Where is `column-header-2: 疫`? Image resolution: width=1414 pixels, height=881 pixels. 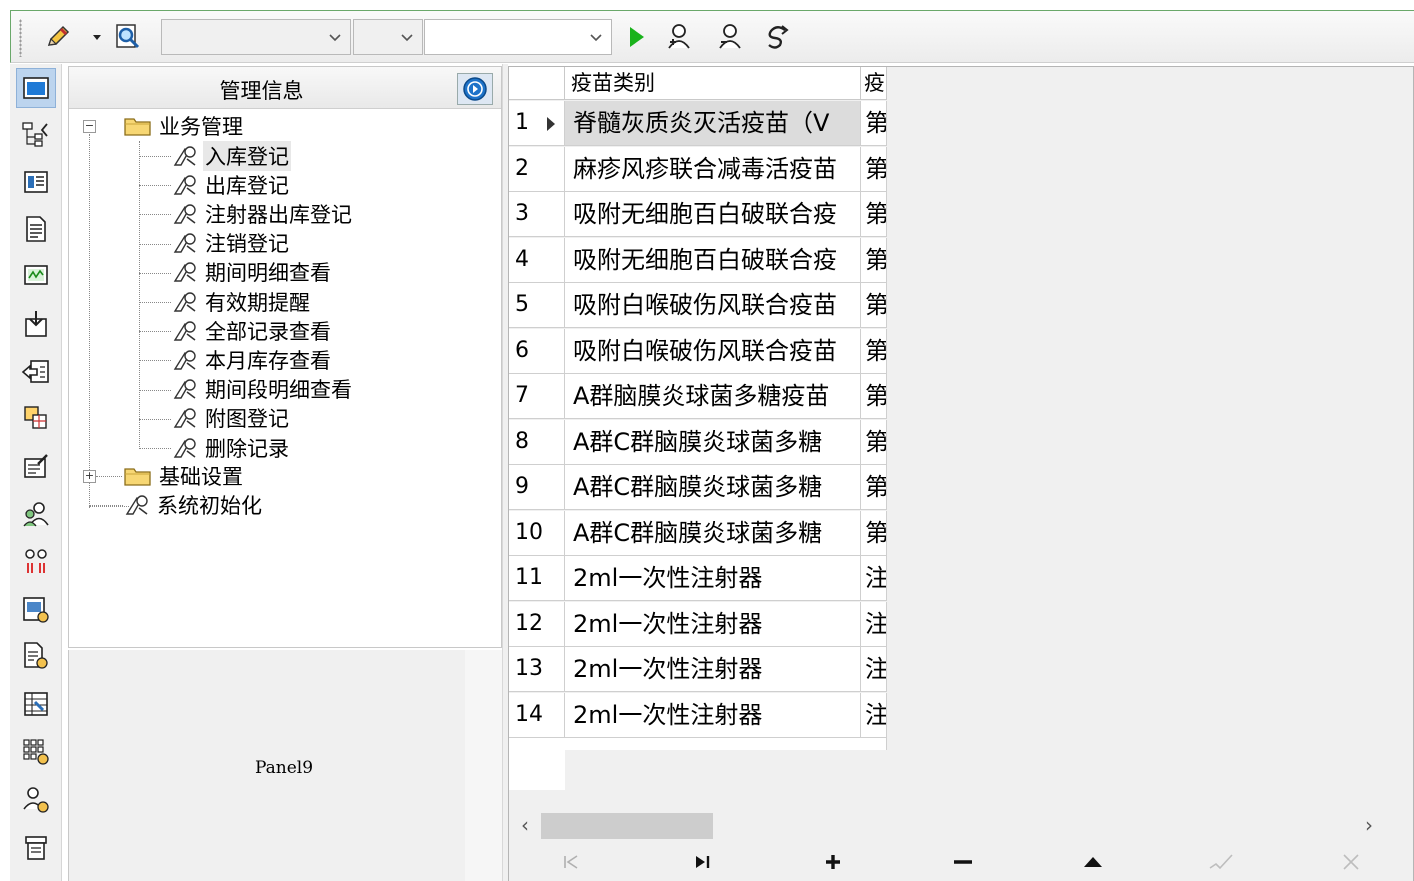
column-header-2: 疫 is located at coordinates (874, 83).